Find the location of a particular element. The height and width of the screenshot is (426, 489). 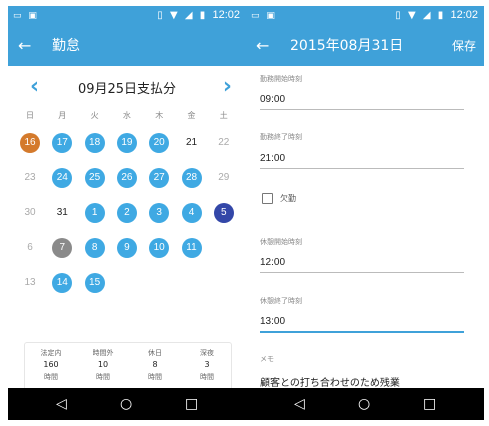

calendar-day: 10 is located at coordinates (159, 248).